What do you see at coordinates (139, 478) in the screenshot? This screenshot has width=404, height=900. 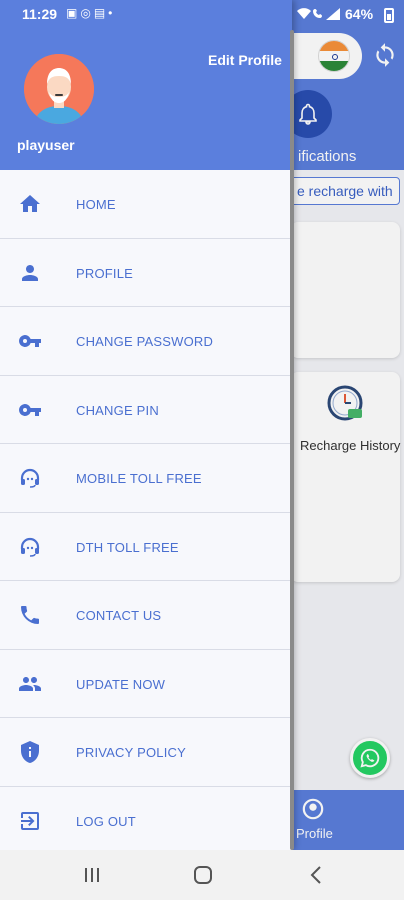 I see `menu-item-label: MOBILE TOLL FREE` at bounding box center [139, 478].